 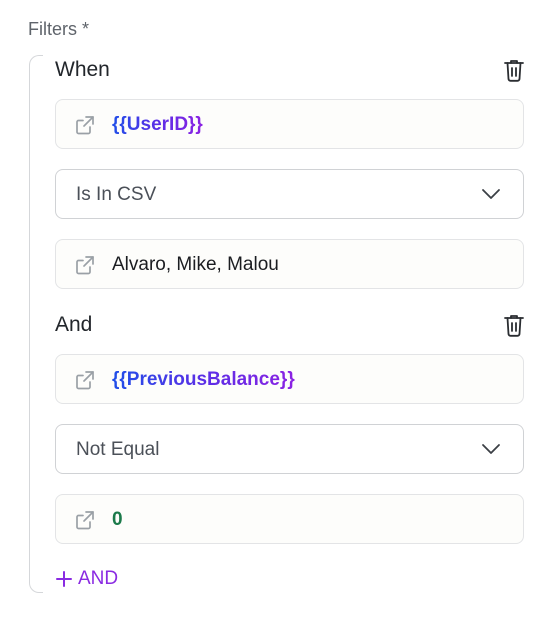 What do you see at coordinates (203, 379) in the screenshot?
I see `condition-2-field-value: {{PreviousBalance}}` at bounding box center [203, 379].